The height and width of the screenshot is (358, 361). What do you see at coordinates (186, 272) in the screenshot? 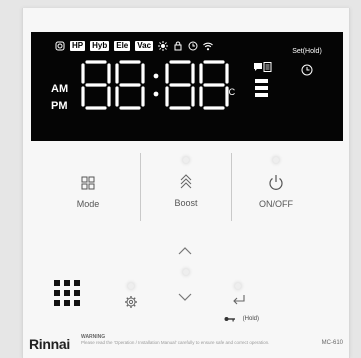
I see `center-led` at bounding box center [186, 272].